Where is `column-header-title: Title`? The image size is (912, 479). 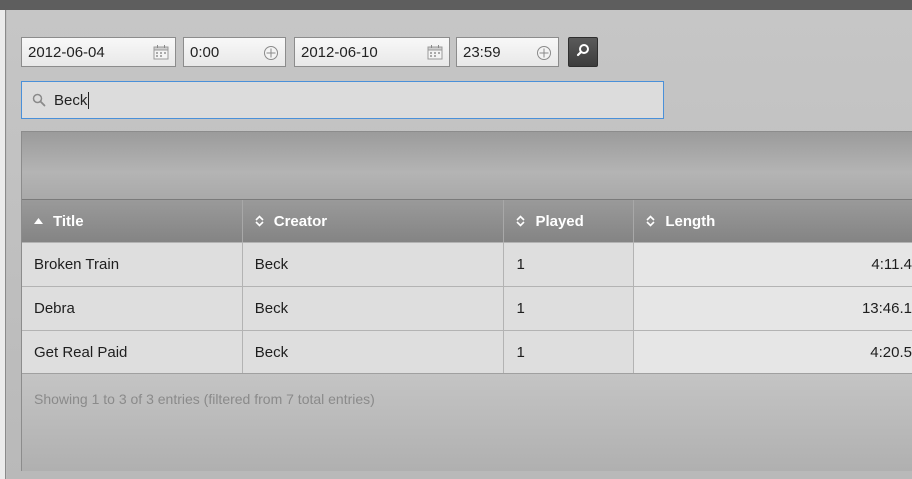 column-header-title: Title is located at coordinates (132, 221).